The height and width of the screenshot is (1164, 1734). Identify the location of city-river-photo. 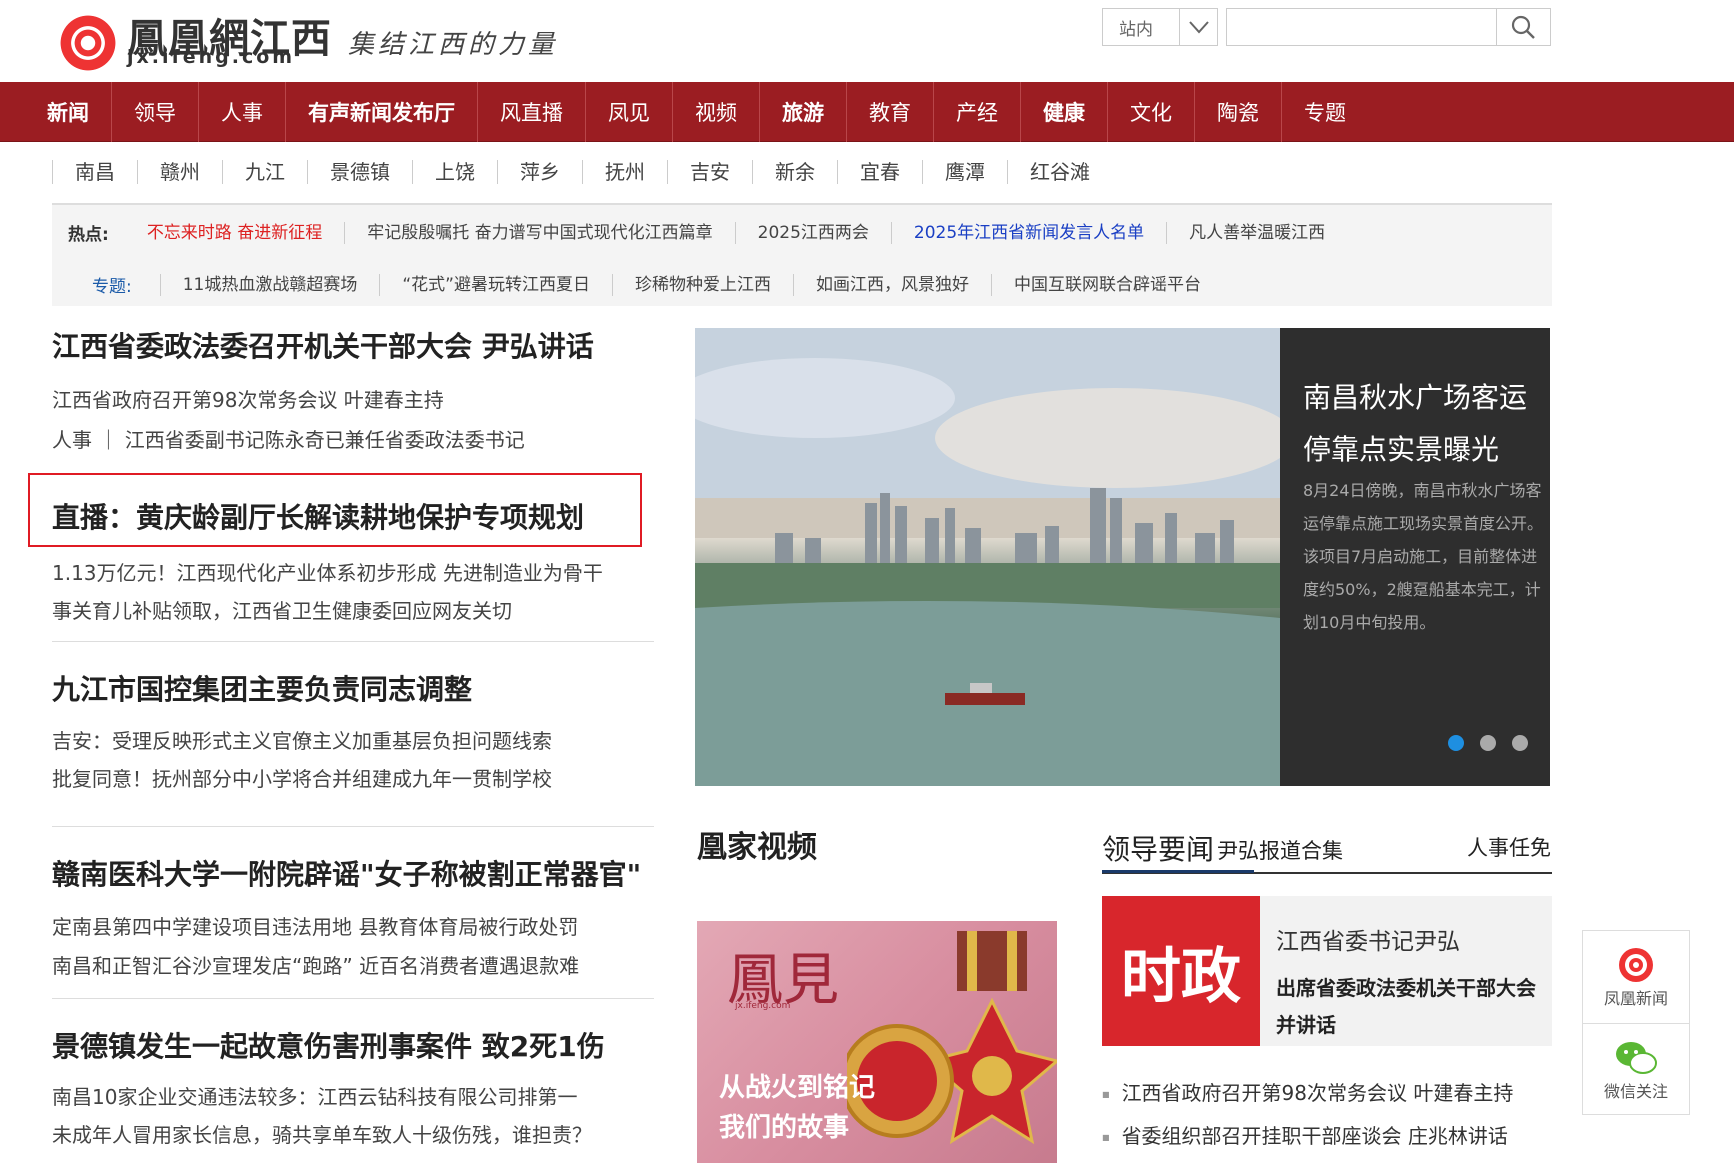
(987, 557).